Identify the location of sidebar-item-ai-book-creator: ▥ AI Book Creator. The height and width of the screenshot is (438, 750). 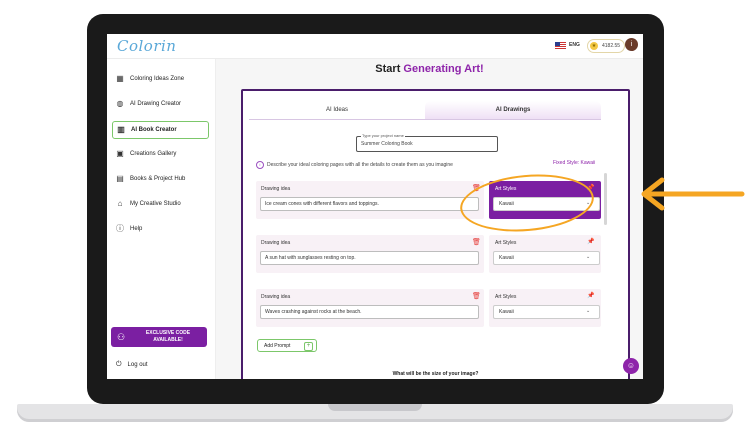
(160, 130).